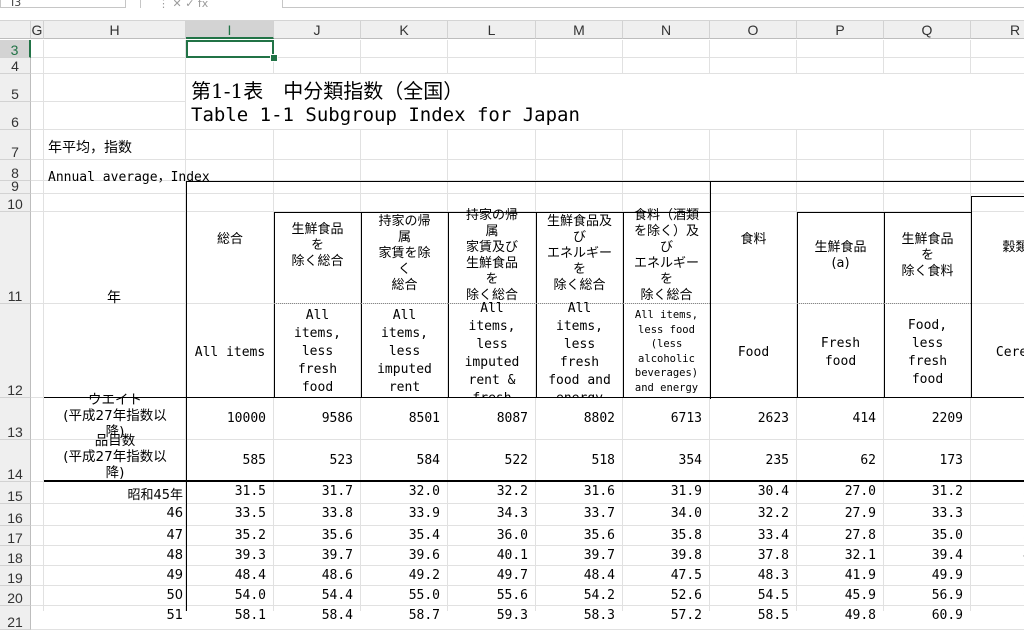  Describe the element at coordinates (15, 49) in the screenshot. I see `row-header-3: 3` at that location.